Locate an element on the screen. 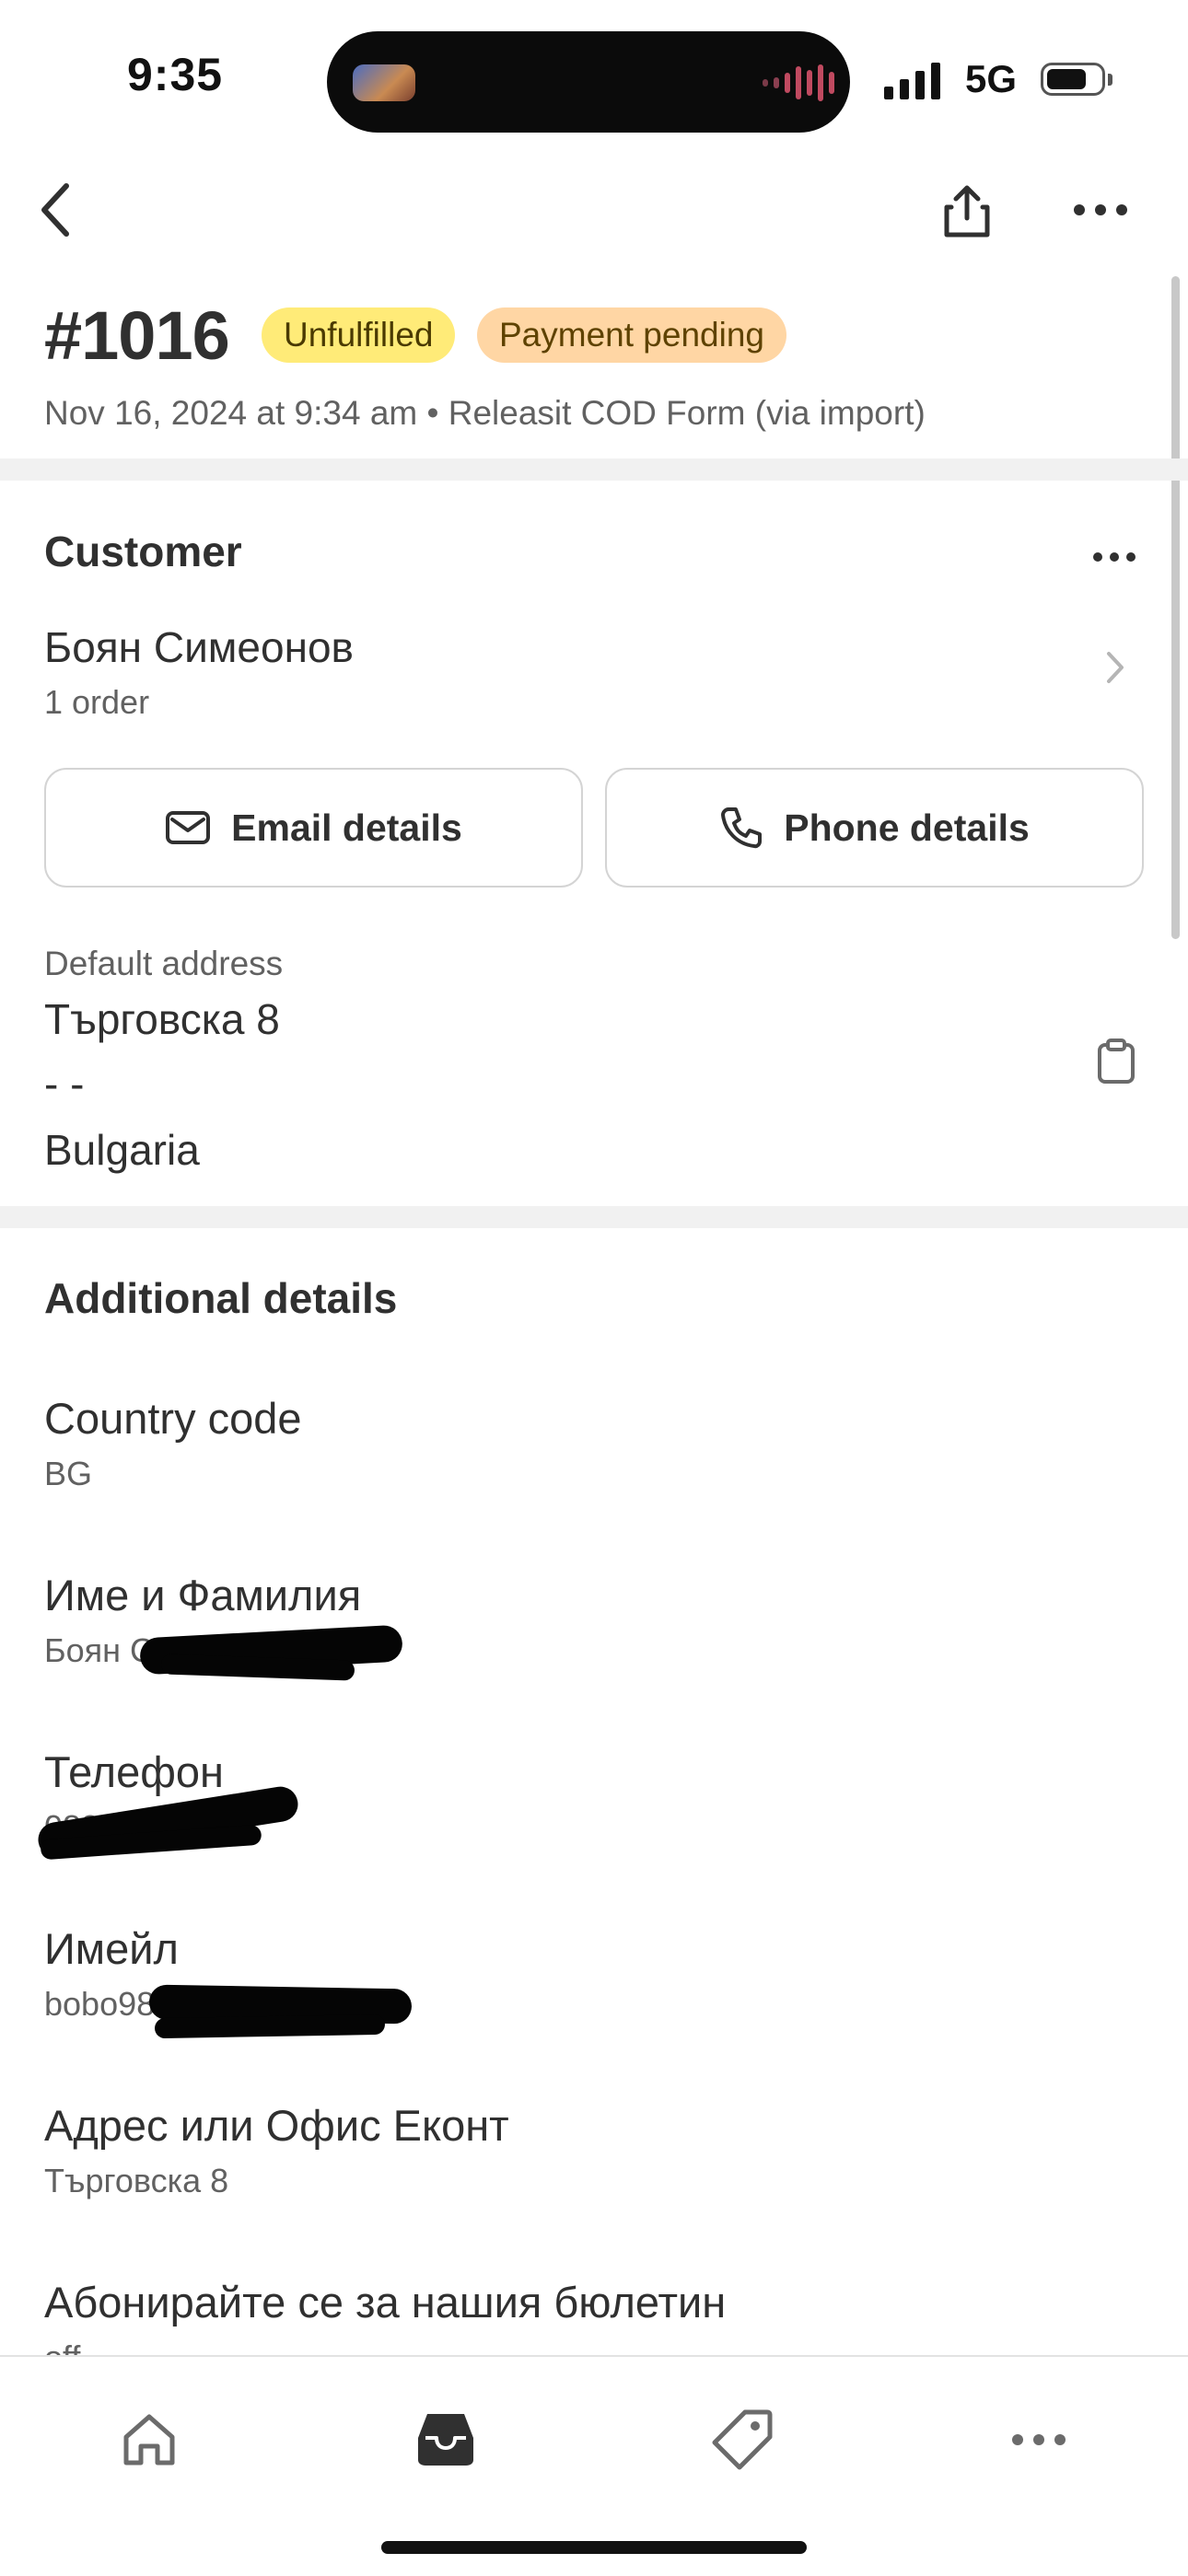 The image size is (1188, 2576). home-indicator is located at coordinates (594, 2547).